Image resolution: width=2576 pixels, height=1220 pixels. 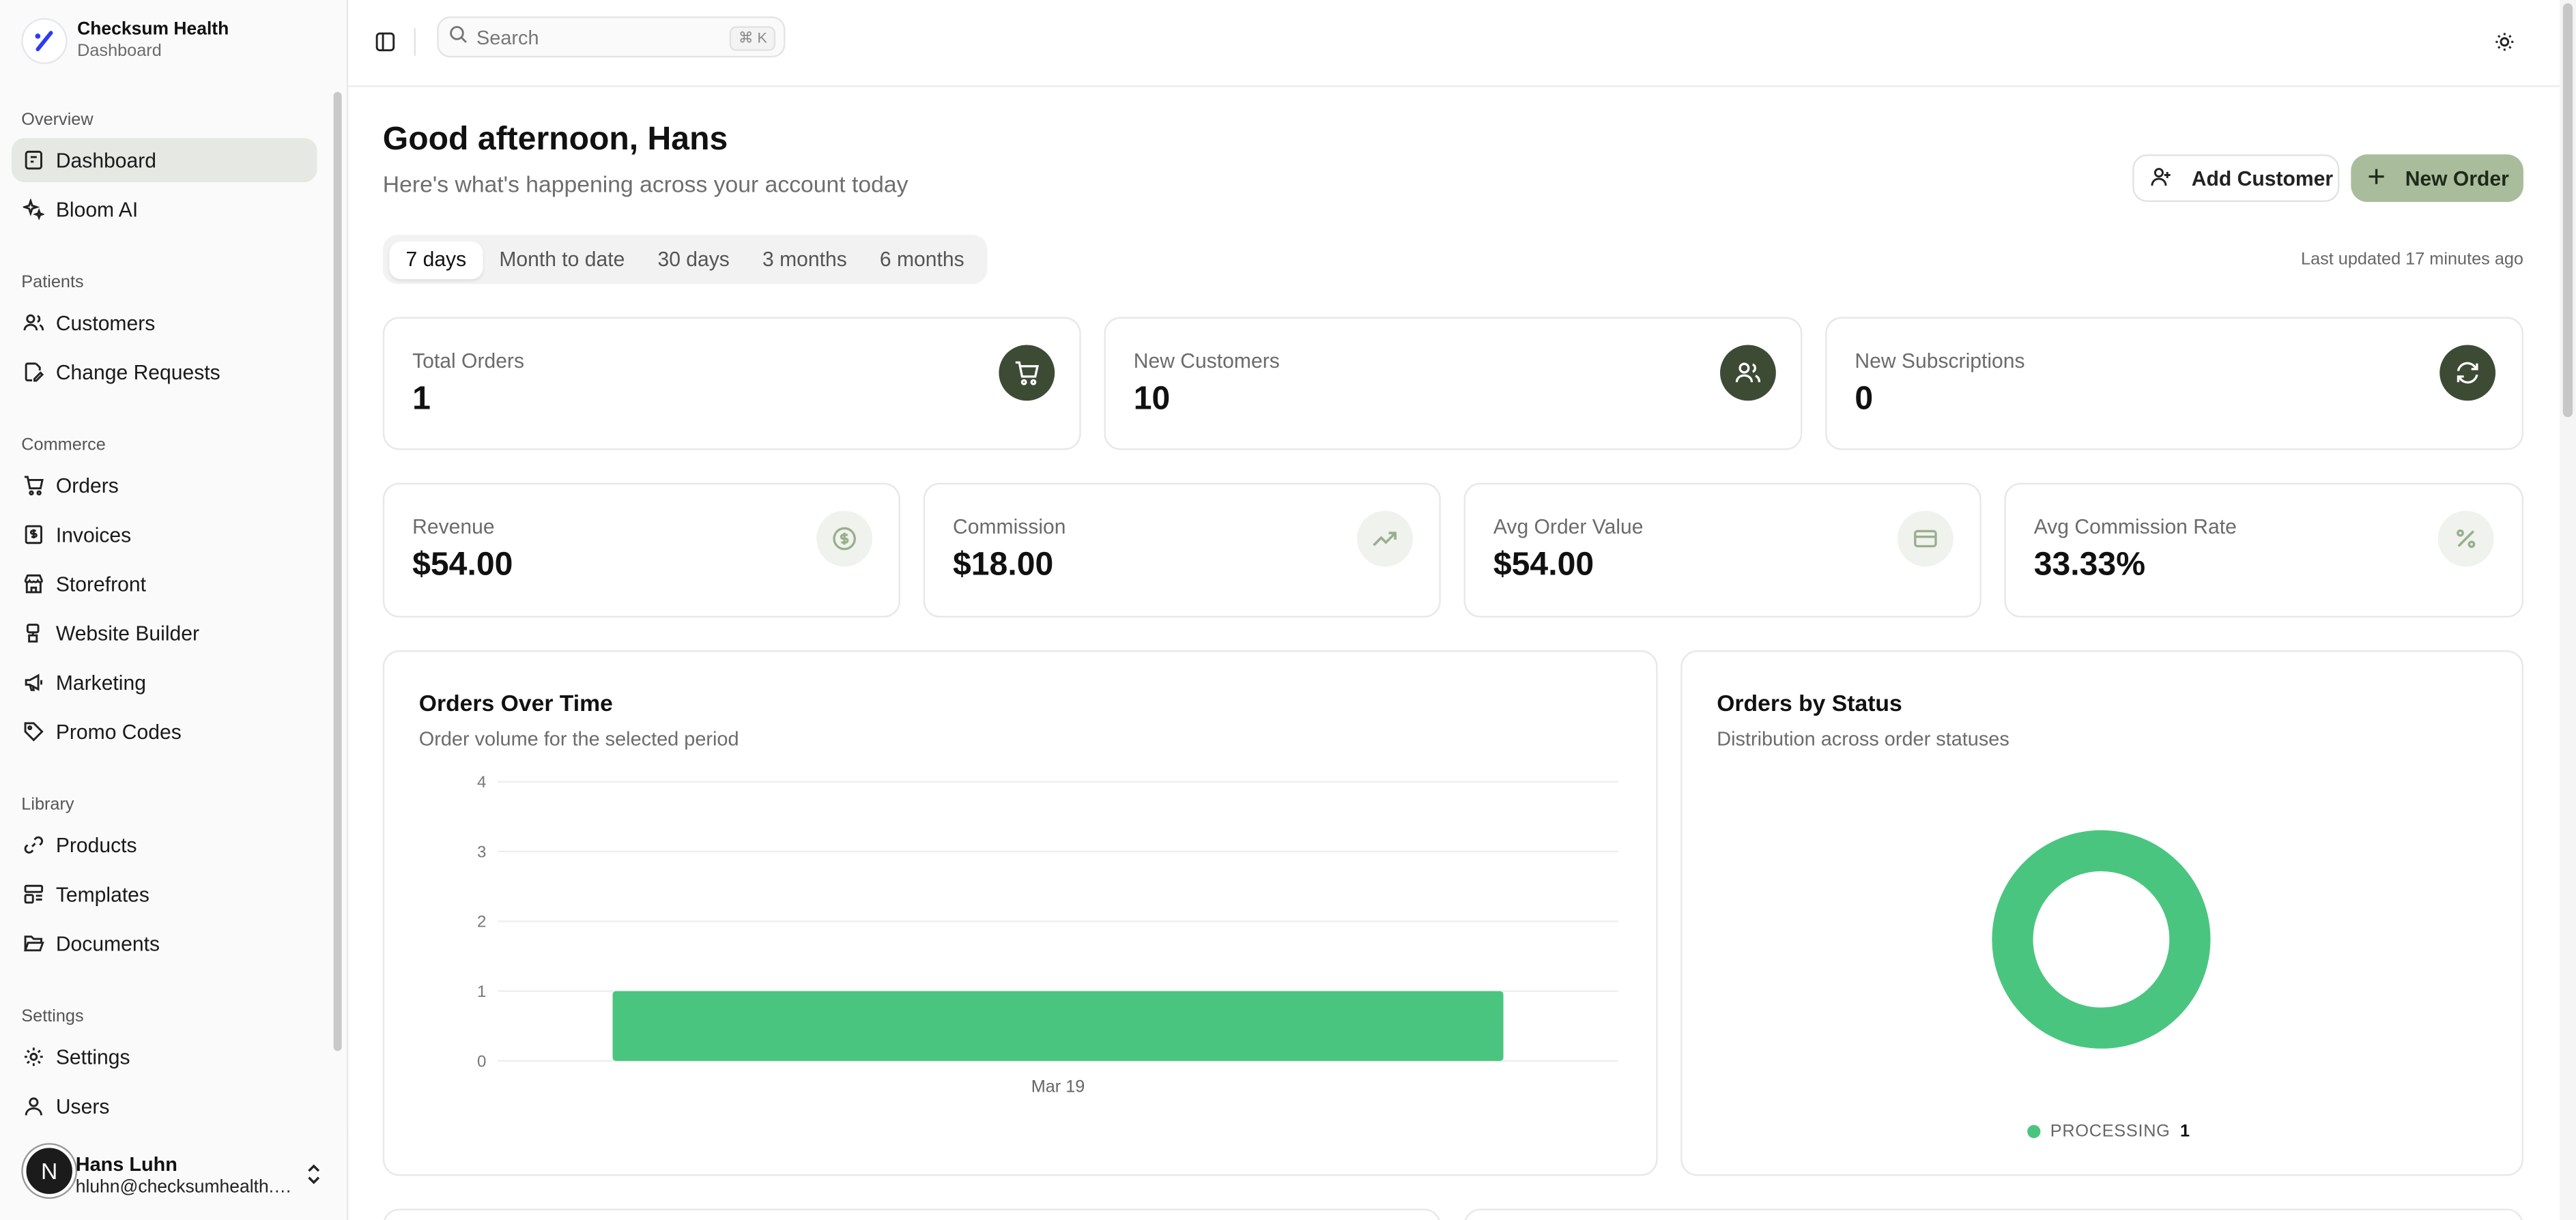 What do you see at coordinates (33, 1105) in the screenshot?
I see `user-icon` at bounding box center [33, 1105].